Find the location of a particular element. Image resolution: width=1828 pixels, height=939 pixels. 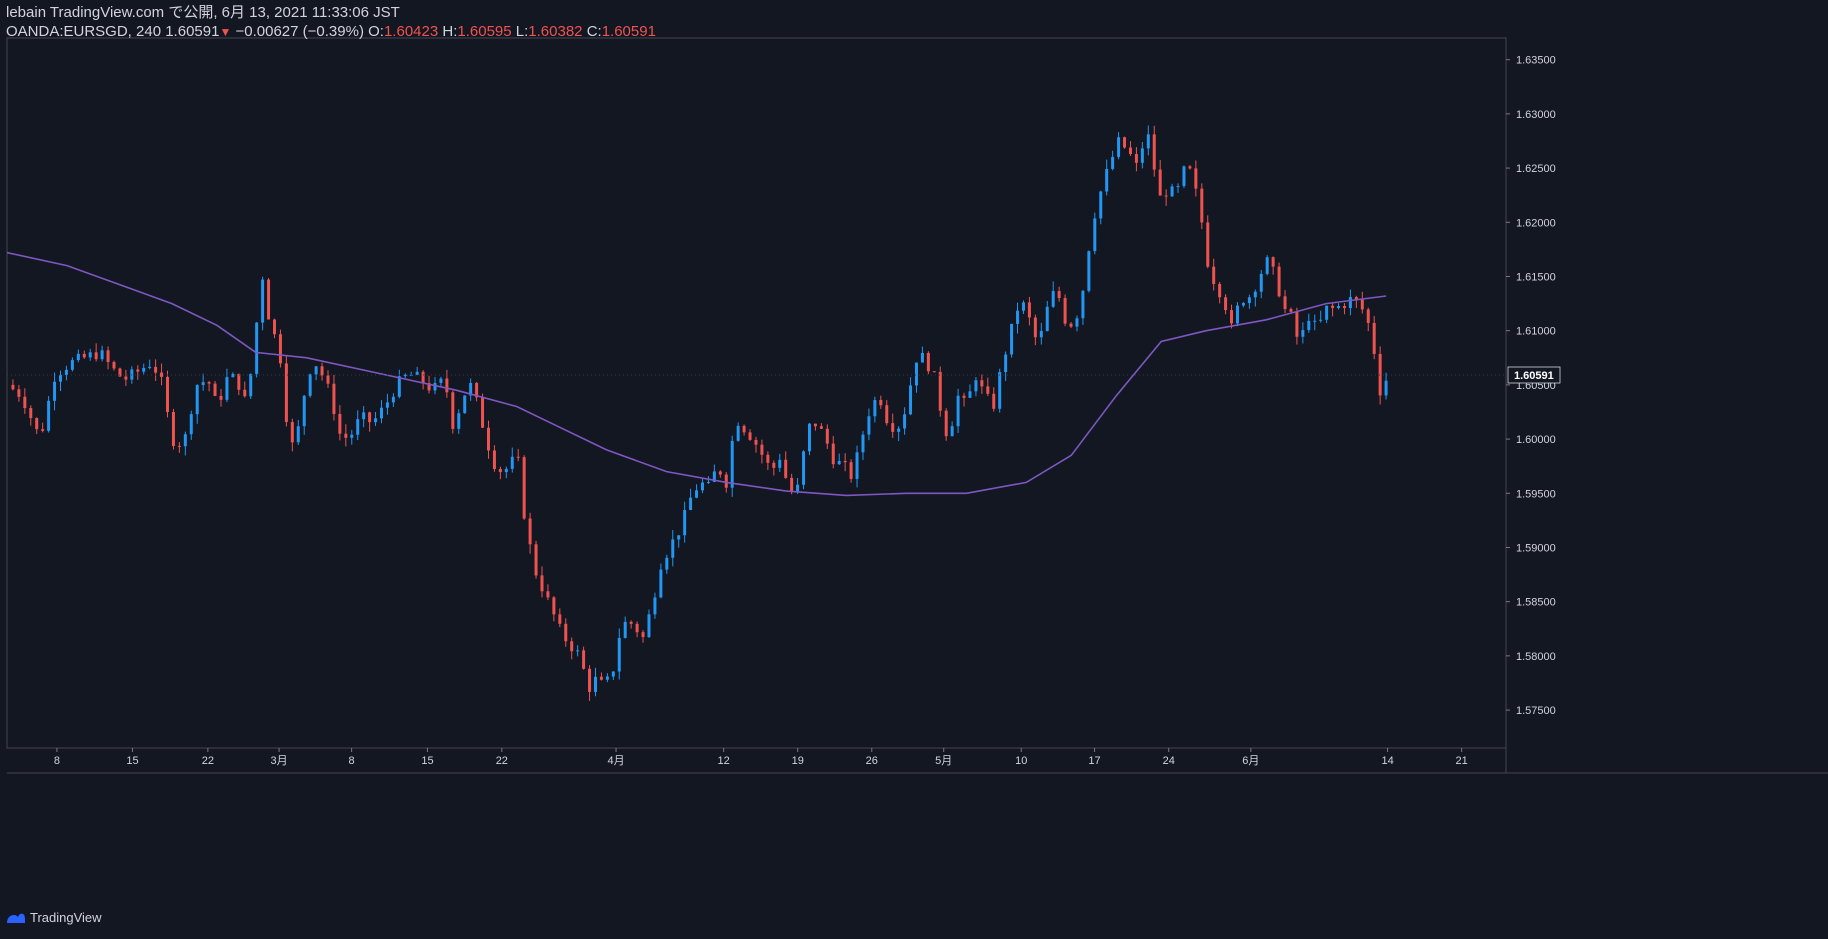

y-tick-label: 1.63000 is located at coordinates (1536, 115).